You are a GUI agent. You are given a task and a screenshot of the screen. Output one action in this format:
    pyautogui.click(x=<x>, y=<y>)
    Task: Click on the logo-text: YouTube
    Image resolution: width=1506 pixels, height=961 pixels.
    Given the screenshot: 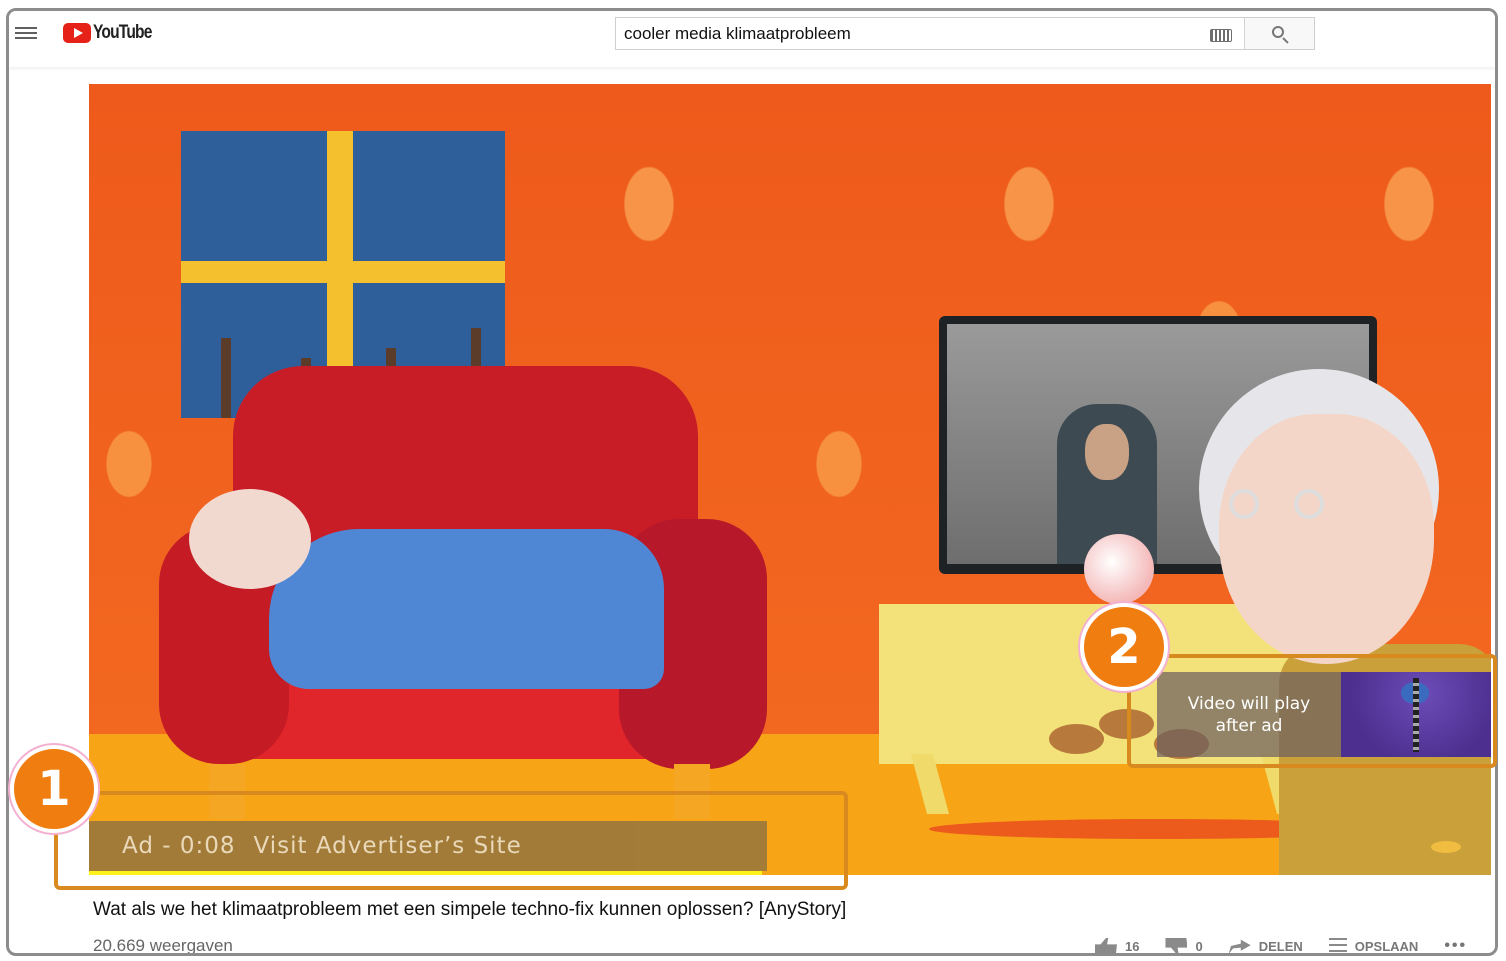 What is the action you would take?
    pyautogui.click(x=122, y=32)
    